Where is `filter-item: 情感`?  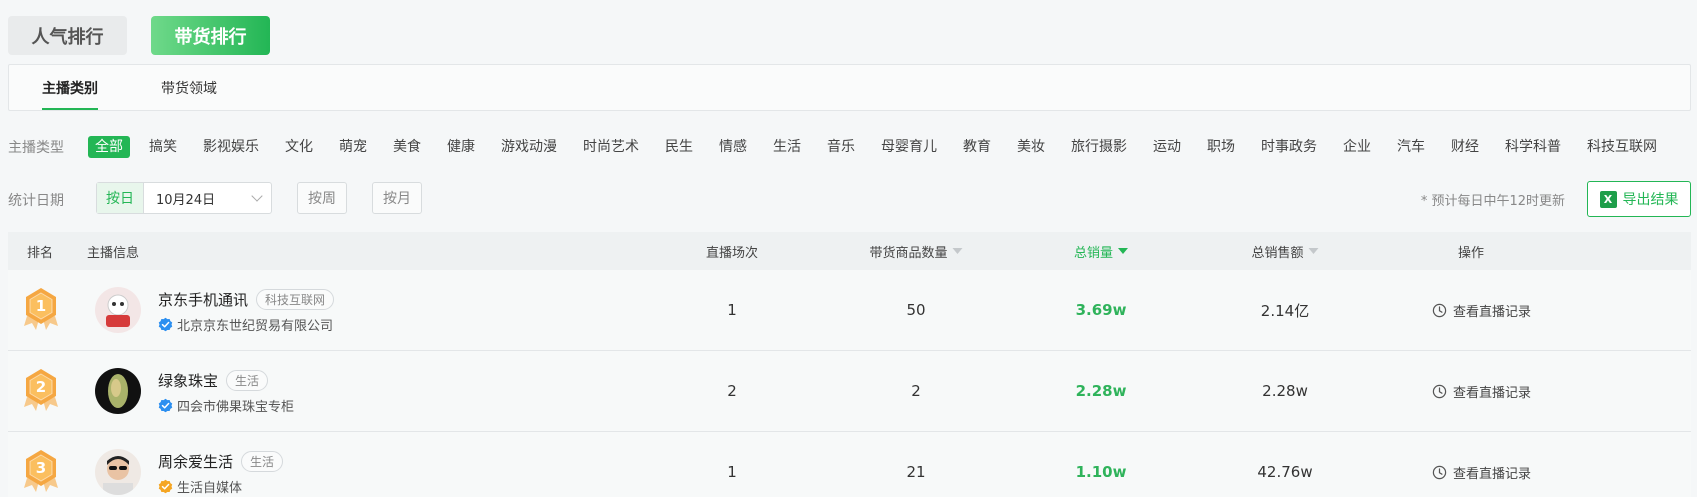 filter-item: 情感 is located at coordinates (733, 147).